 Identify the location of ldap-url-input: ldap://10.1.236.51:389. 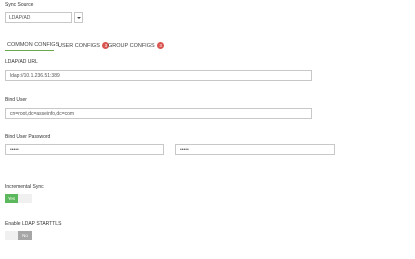
(158, 75).